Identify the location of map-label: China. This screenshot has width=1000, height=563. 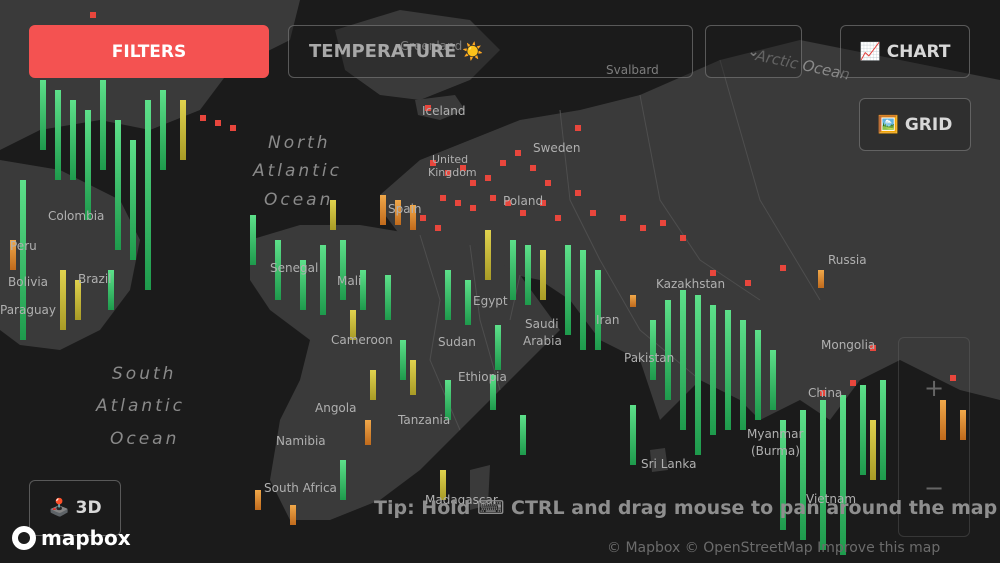
(825, 393).